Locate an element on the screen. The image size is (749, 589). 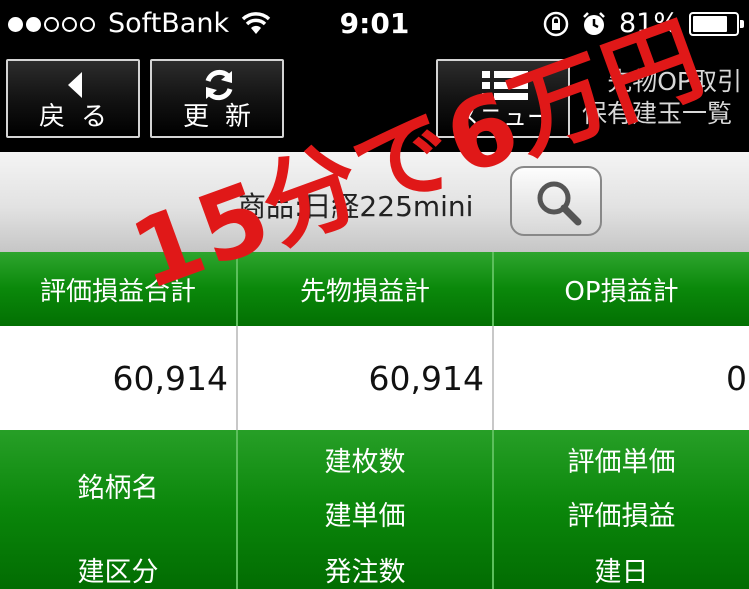
back-button: 戻る is located at coordinates (73, 98).